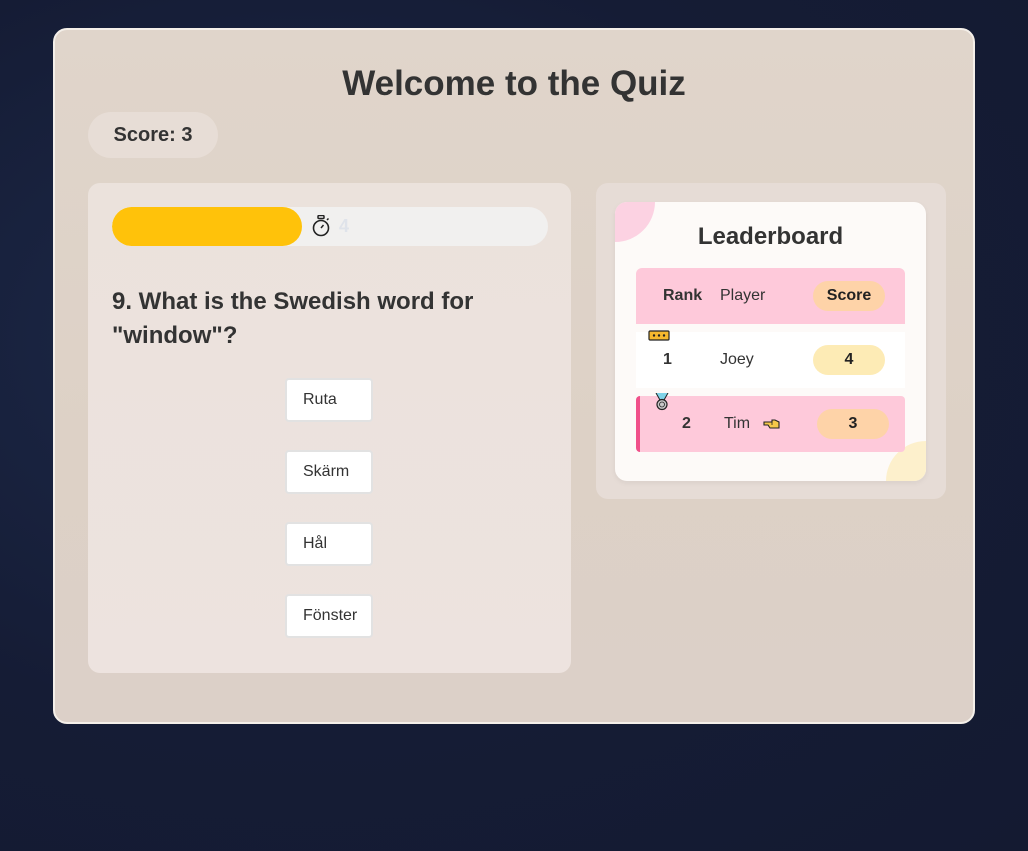  What do you see at coordinates (849, 360) in the screenshot?
I see `player-score: 4` at bounding box center [849, 360].